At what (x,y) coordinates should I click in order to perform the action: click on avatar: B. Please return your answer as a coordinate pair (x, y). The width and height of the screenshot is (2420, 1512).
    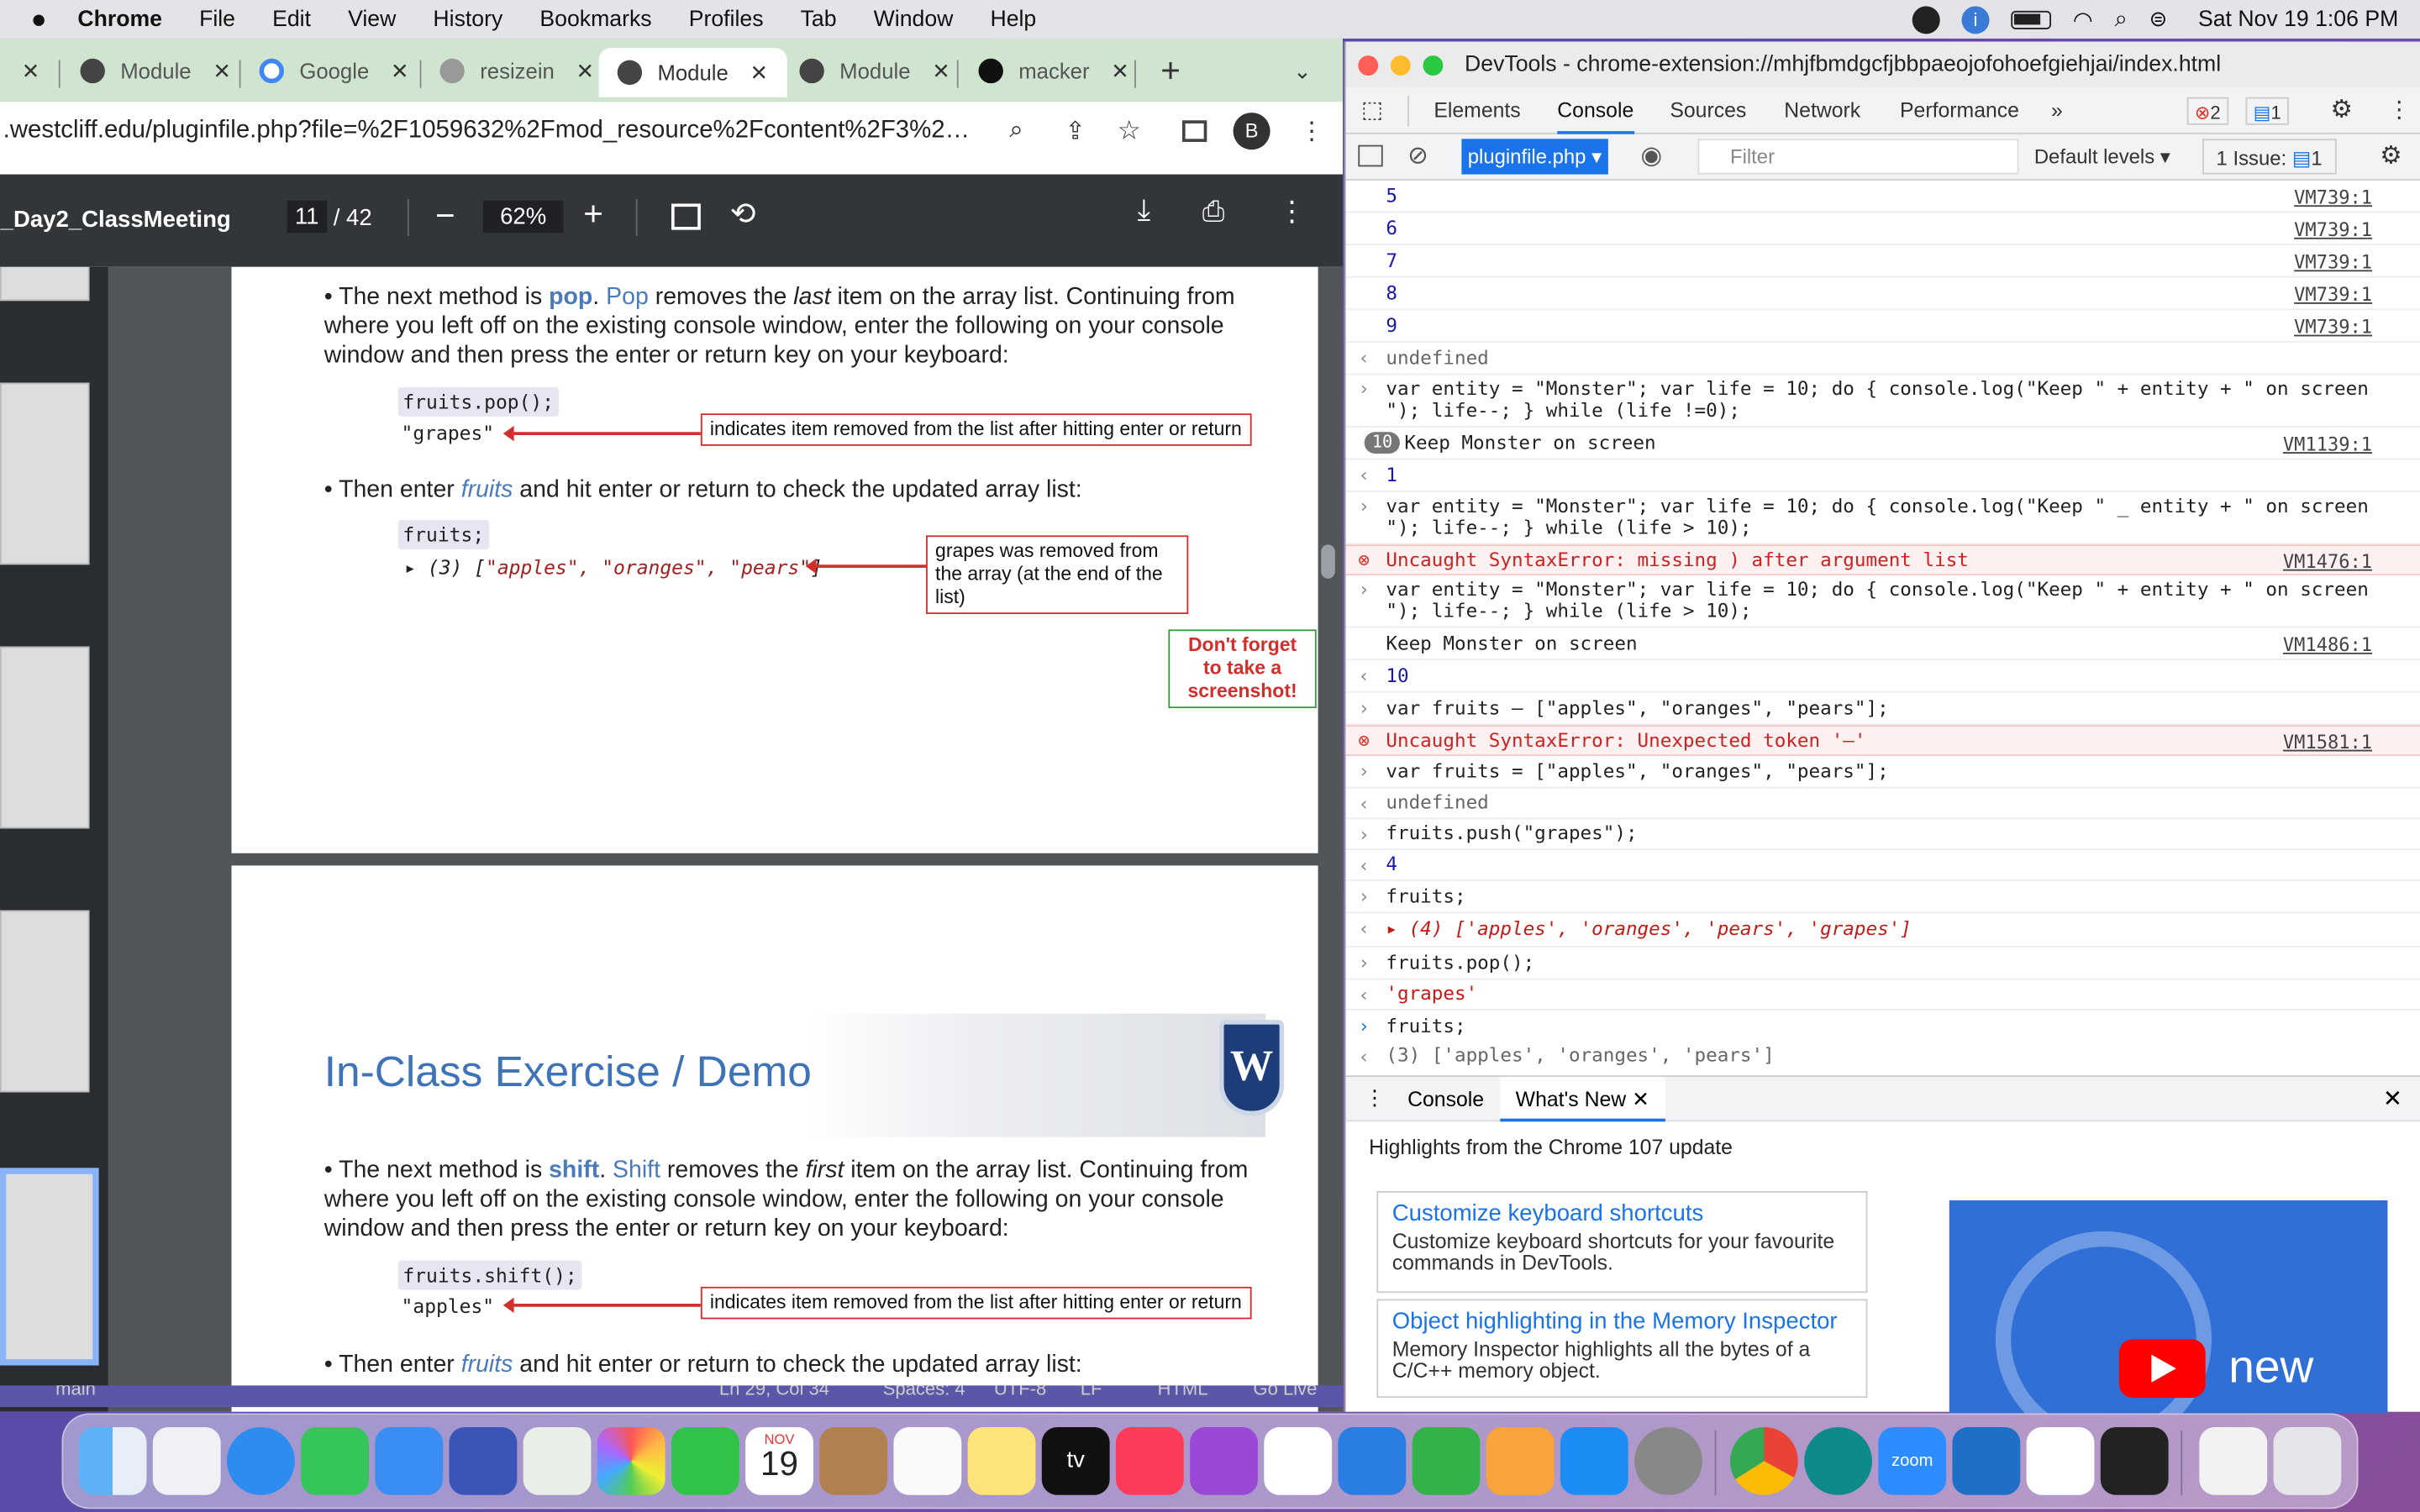
    Looking at the image, I should click on (1252, 131).